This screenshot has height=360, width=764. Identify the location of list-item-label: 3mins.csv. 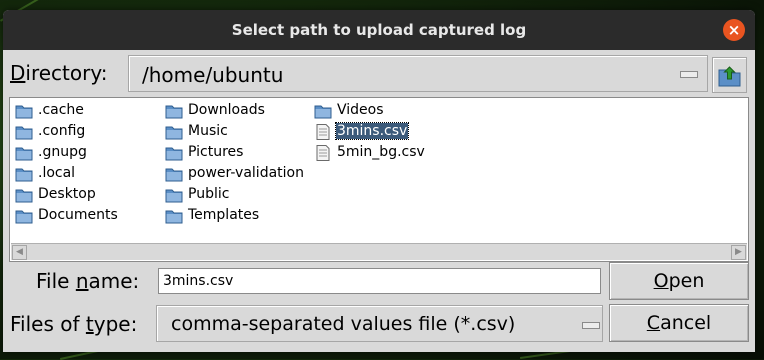
(372, 131).